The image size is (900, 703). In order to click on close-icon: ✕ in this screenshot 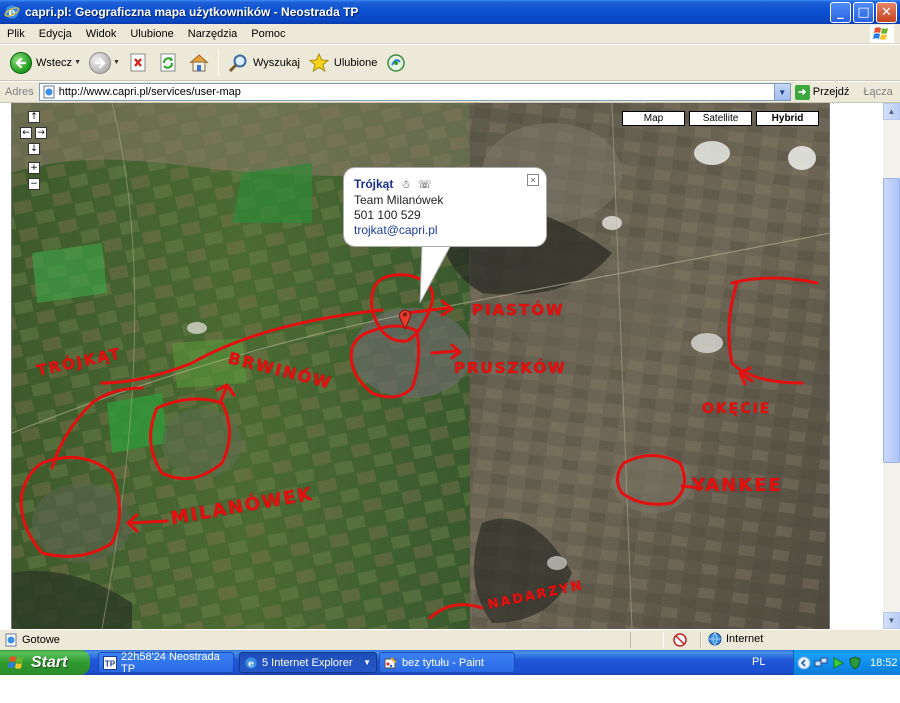, I will do `click(886, 12)`.